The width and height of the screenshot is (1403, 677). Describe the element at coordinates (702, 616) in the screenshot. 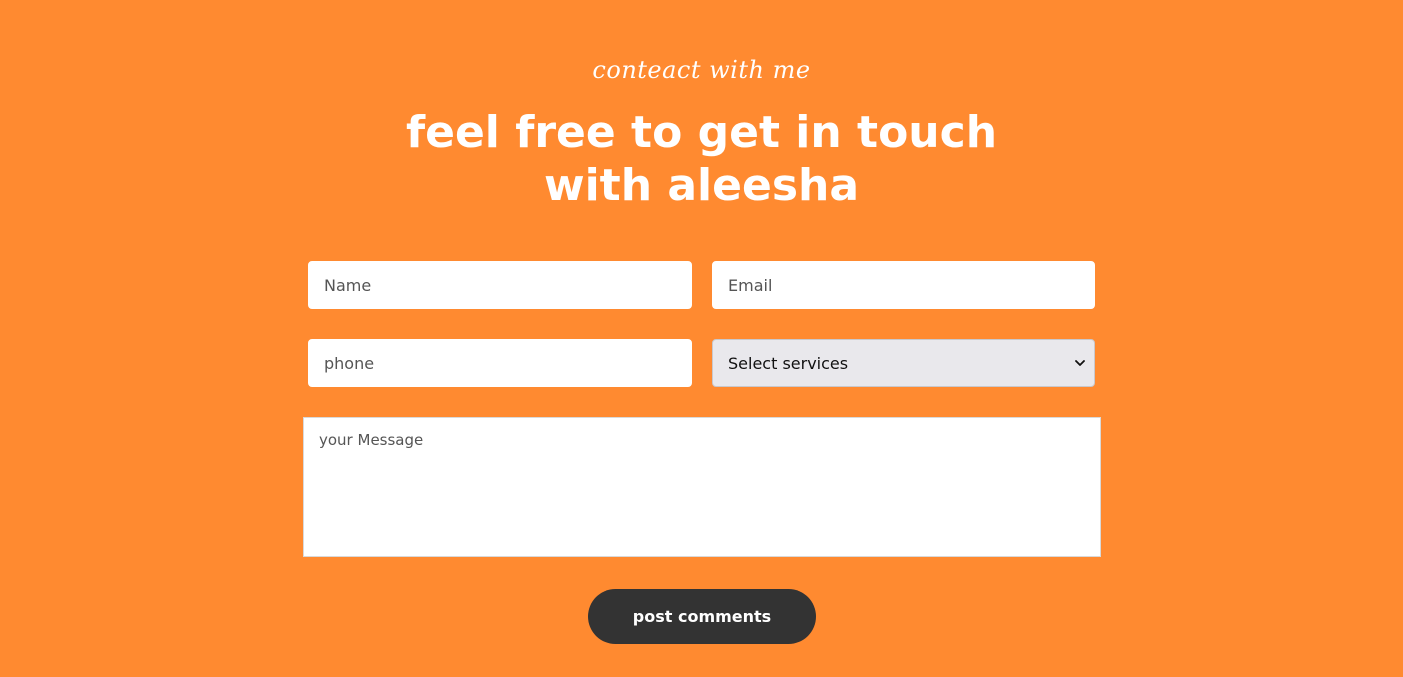

I see `post-comments-button: post comments` at that location.